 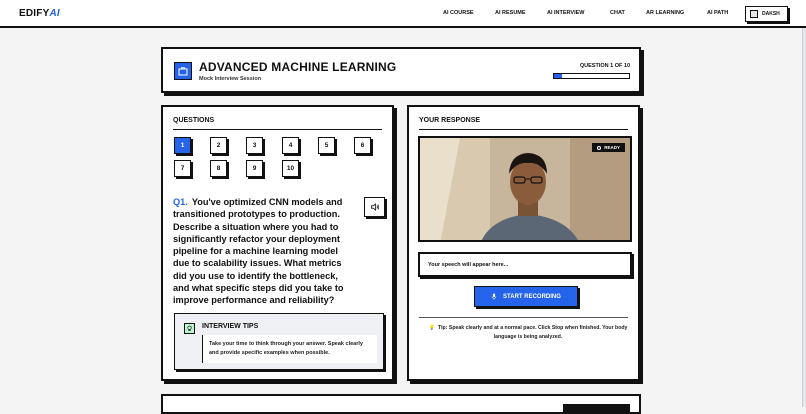 I want to click on question-nav-button: 7, so click(x=182, y=168).